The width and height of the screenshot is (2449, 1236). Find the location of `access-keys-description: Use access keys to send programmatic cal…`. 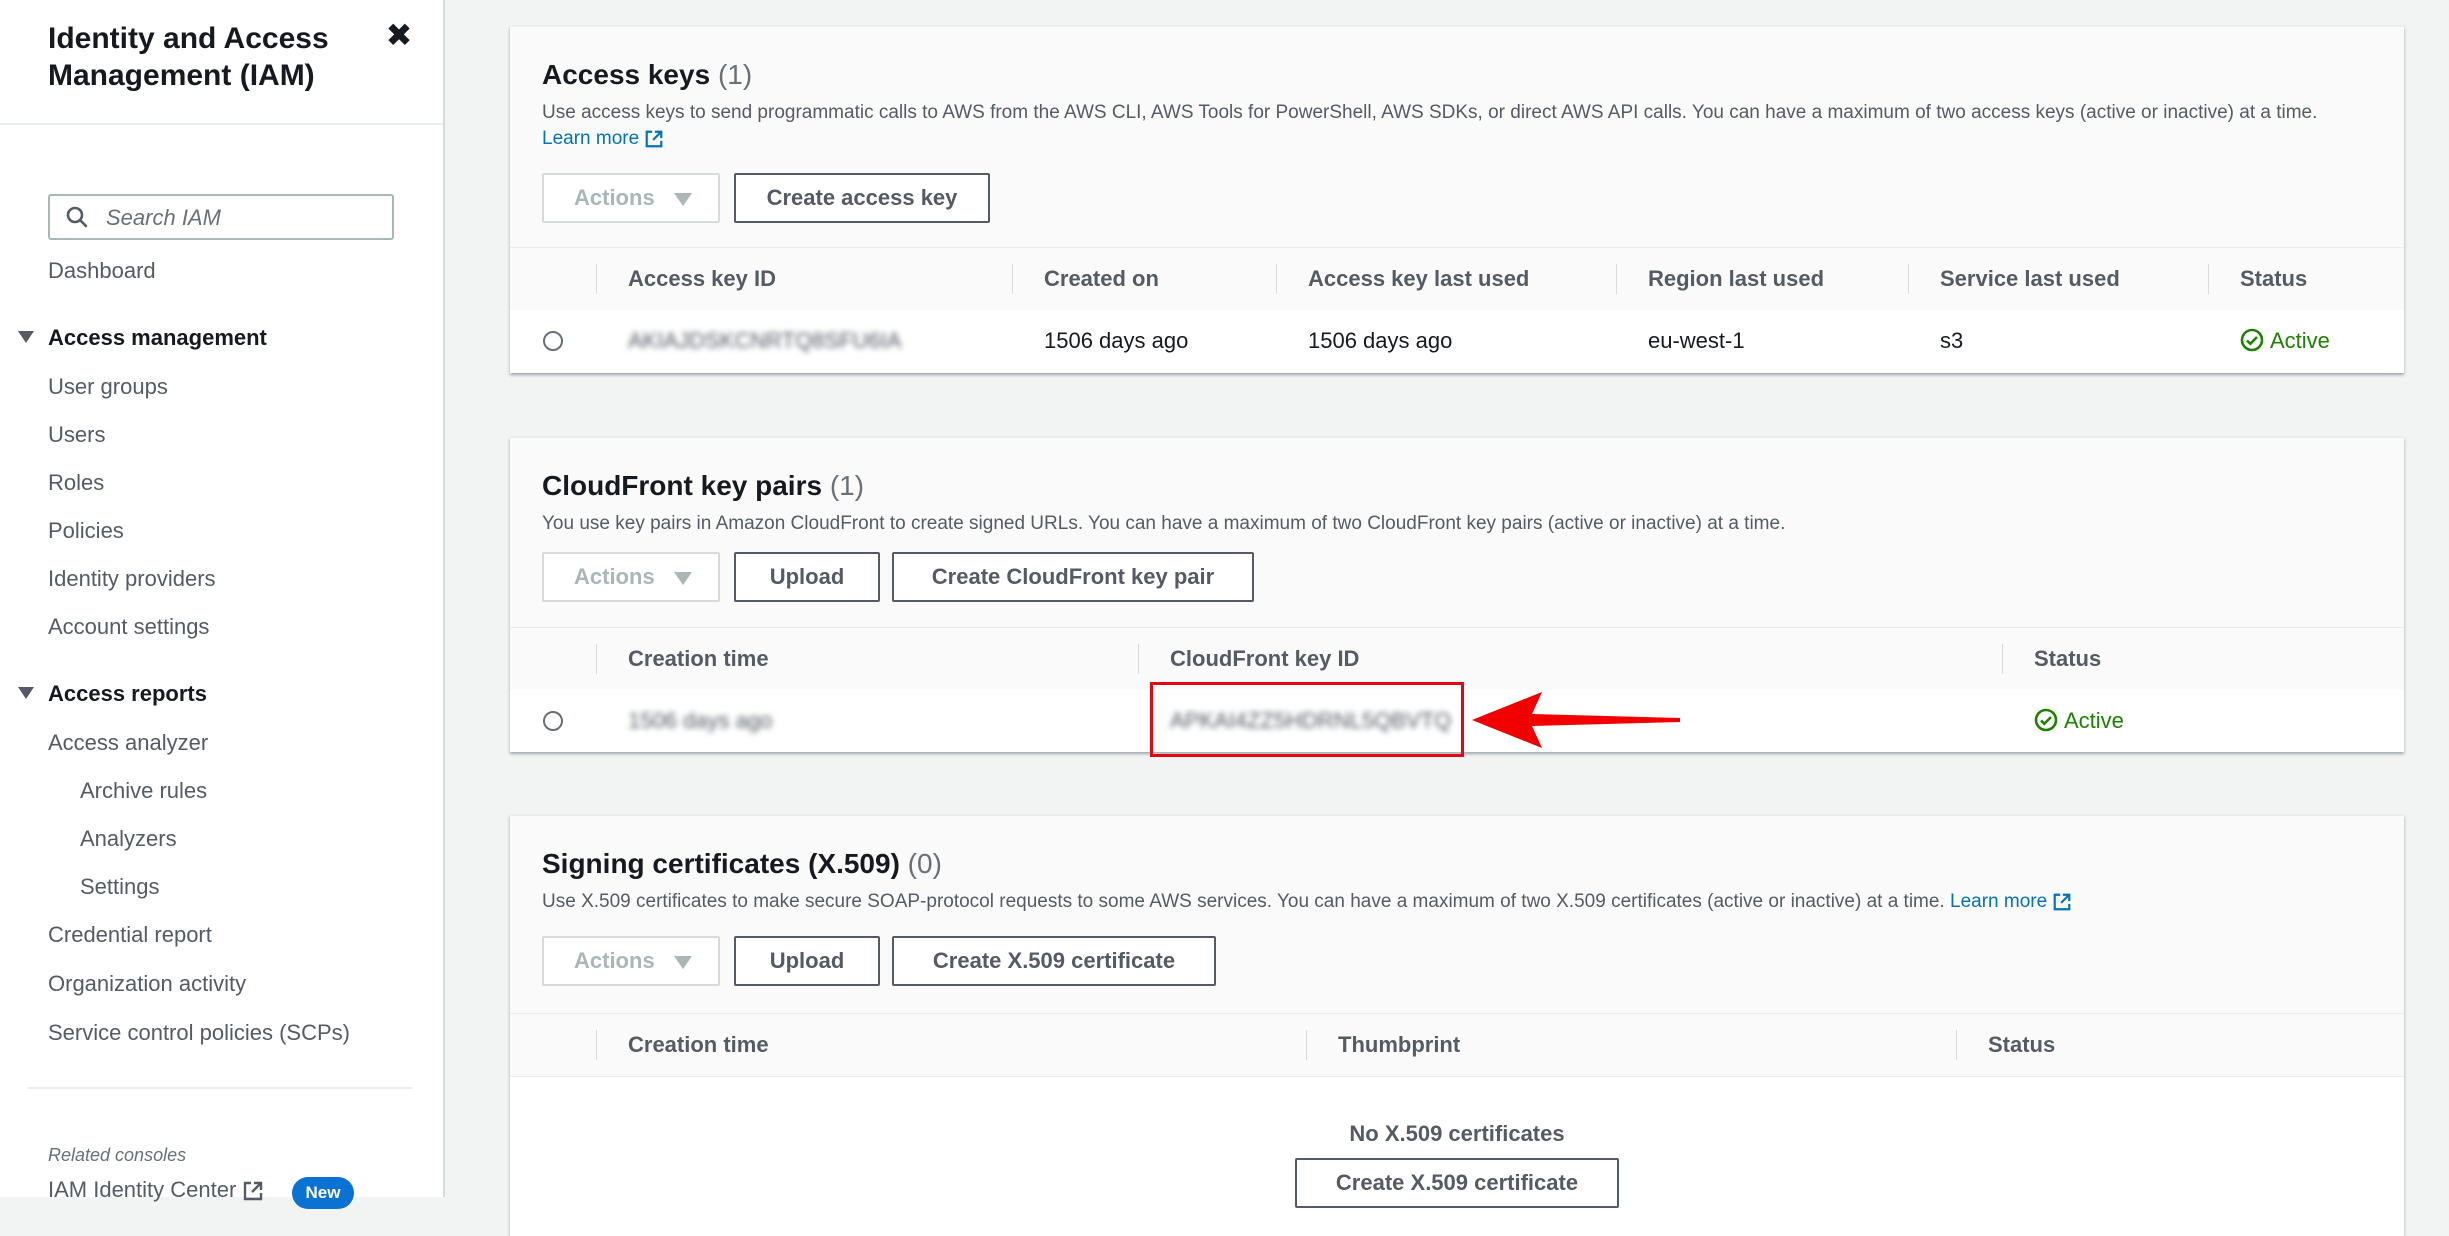

access-keys-description: Use access keys to send programmatic cal… is located at coordinates (1430, 125).